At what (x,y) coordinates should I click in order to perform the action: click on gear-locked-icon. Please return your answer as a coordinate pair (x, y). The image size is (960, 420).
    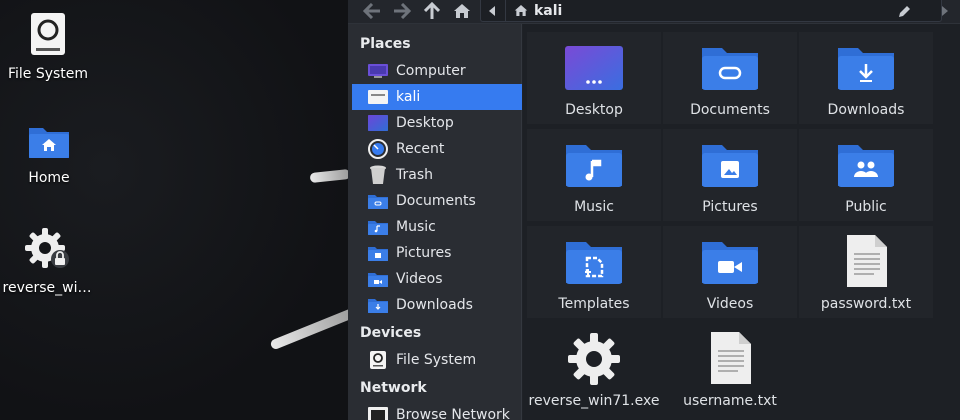
    Looking at the image, I should click on (47, 248).